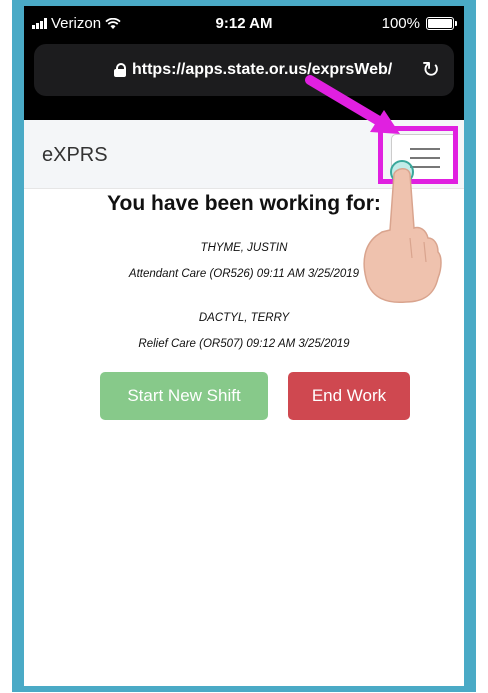 The height and width of the screenshot is (693, 488). Describe the element at coordinates (184, 396) in the screenshot. I see `start-new-shift-button: Start New Shift` at that location.